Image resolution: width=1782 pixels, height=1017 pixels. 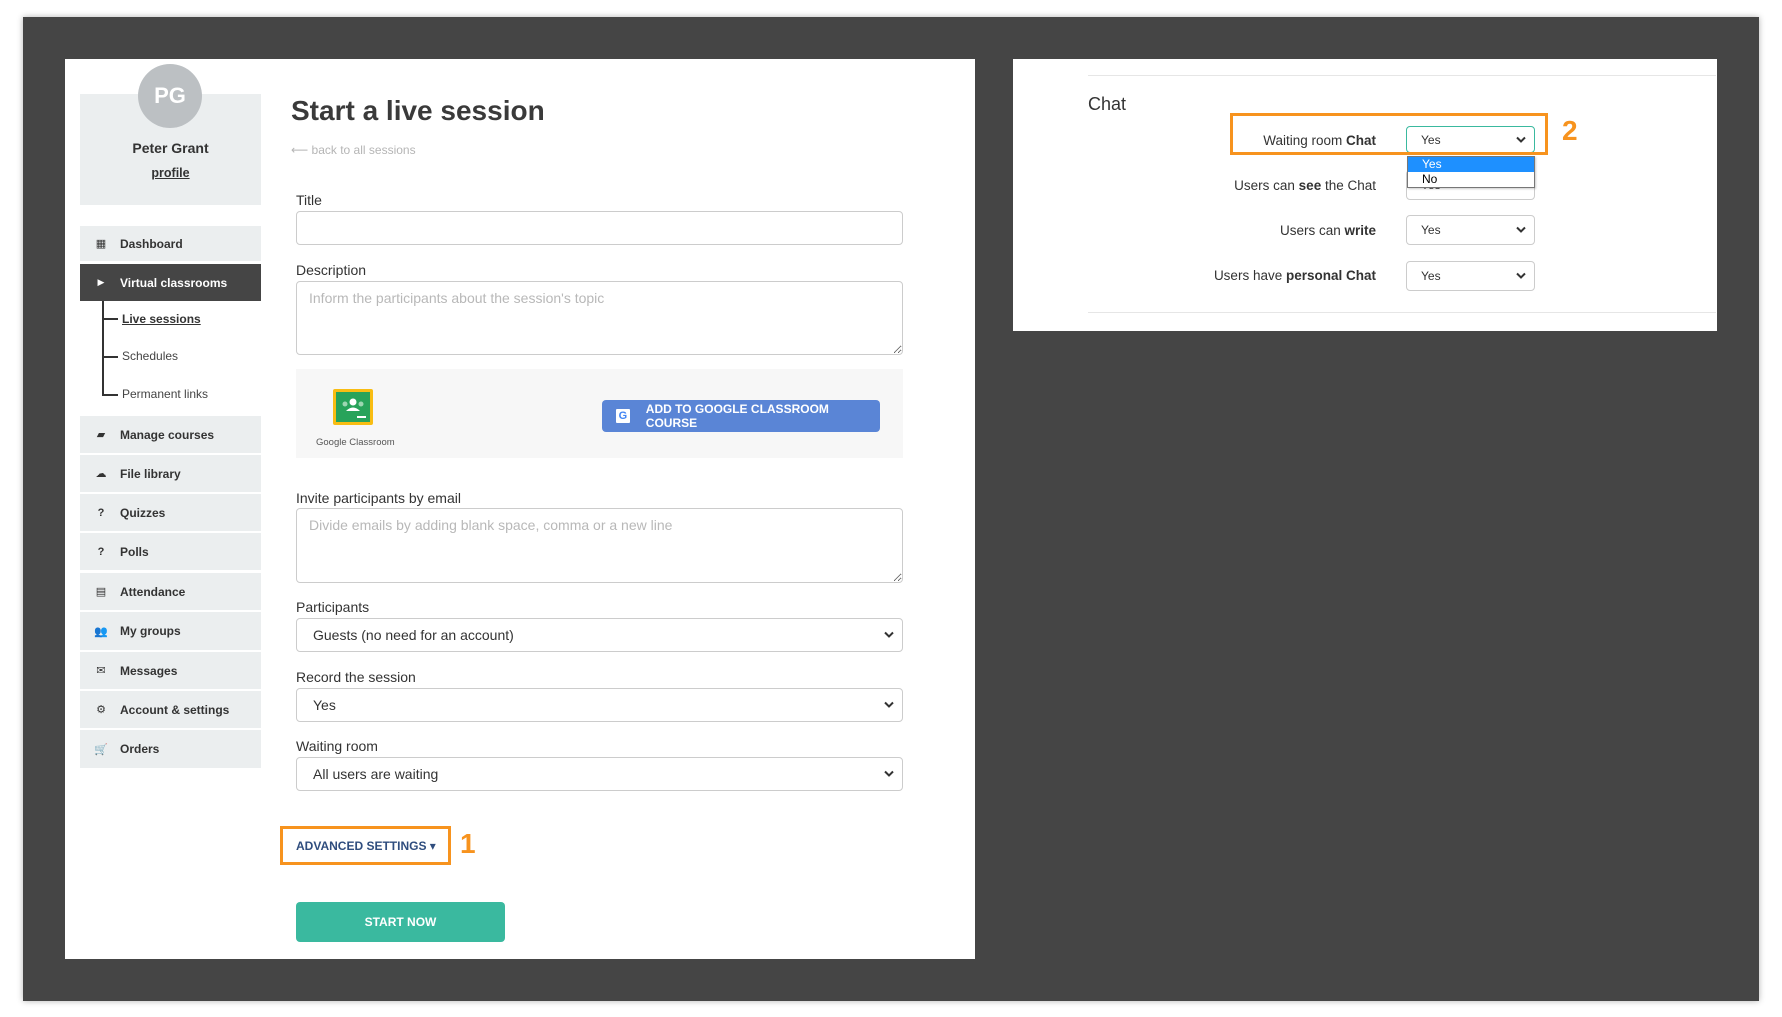 I want to click on participants-select: Guests (no need for an account), so click(x=599, y=635).